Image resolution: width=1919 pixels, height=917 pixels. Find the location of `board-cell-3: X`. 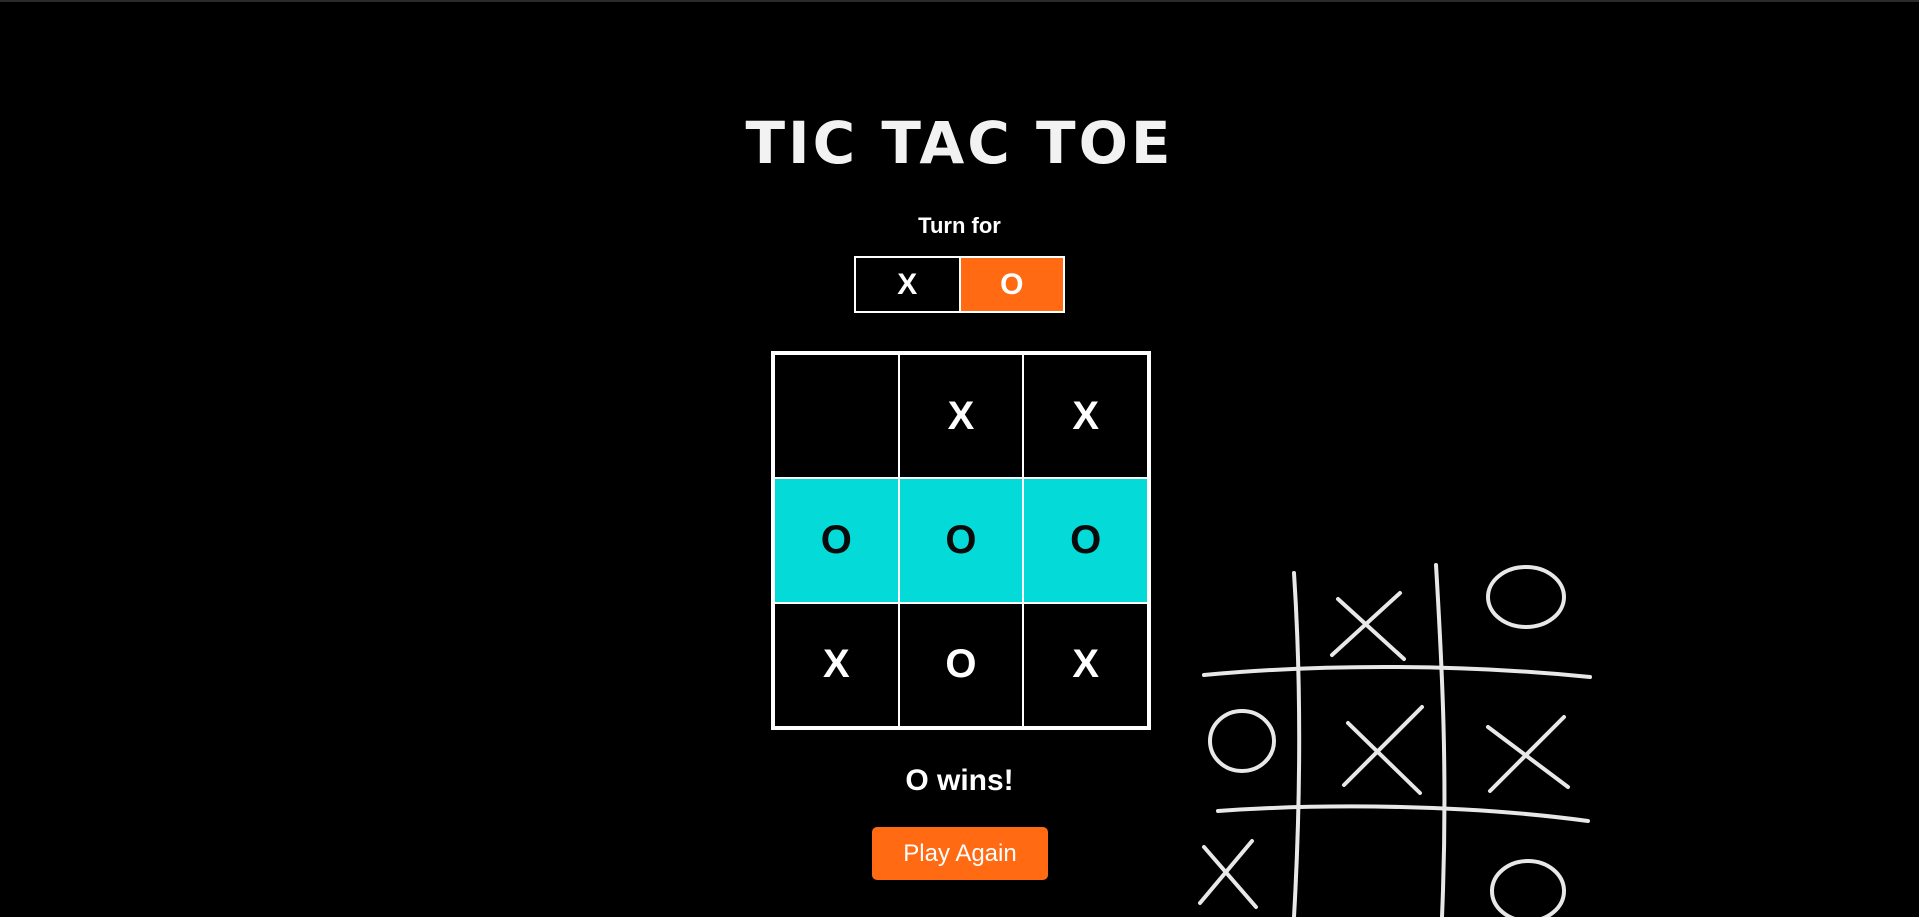

board-cell-3: X is located at coordinates (1085, 416).